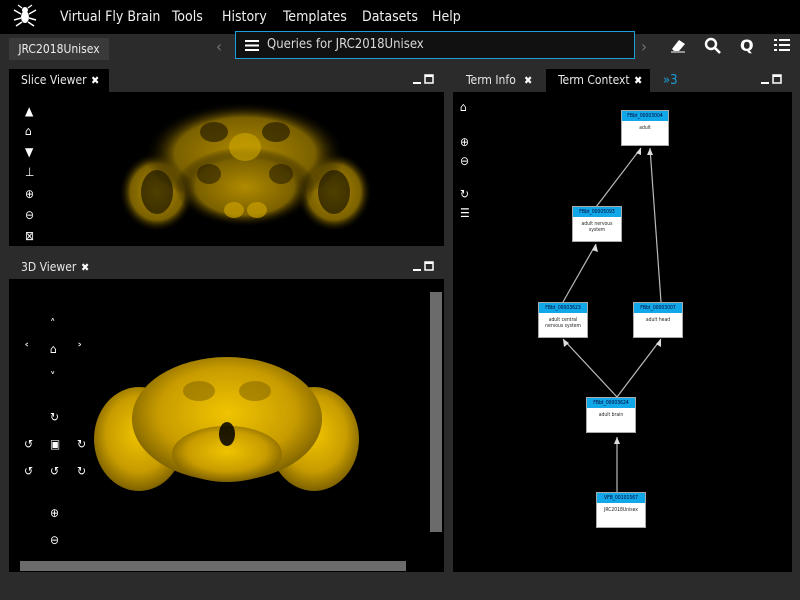  Describe the element at coordinates (782, 45) in the screenshot. I see `list-icon` at that location.